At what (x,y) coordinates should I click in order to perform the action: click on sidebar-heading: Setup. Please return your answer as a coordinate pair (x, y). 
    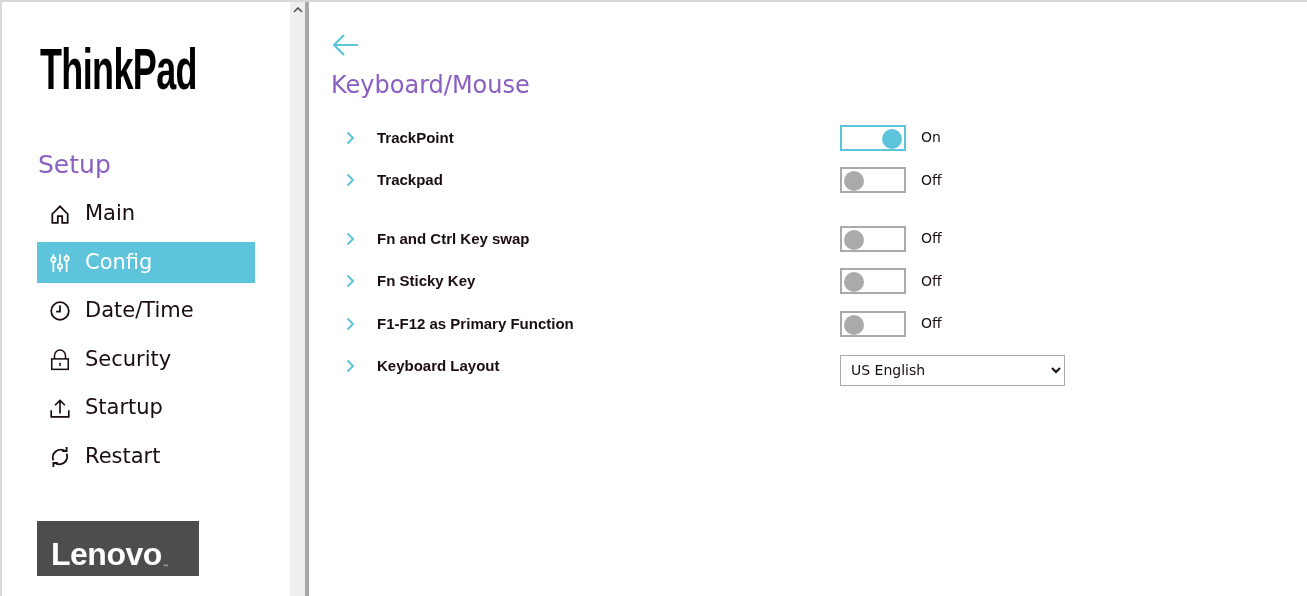
    Looking at the image, I should click on (75, 165).